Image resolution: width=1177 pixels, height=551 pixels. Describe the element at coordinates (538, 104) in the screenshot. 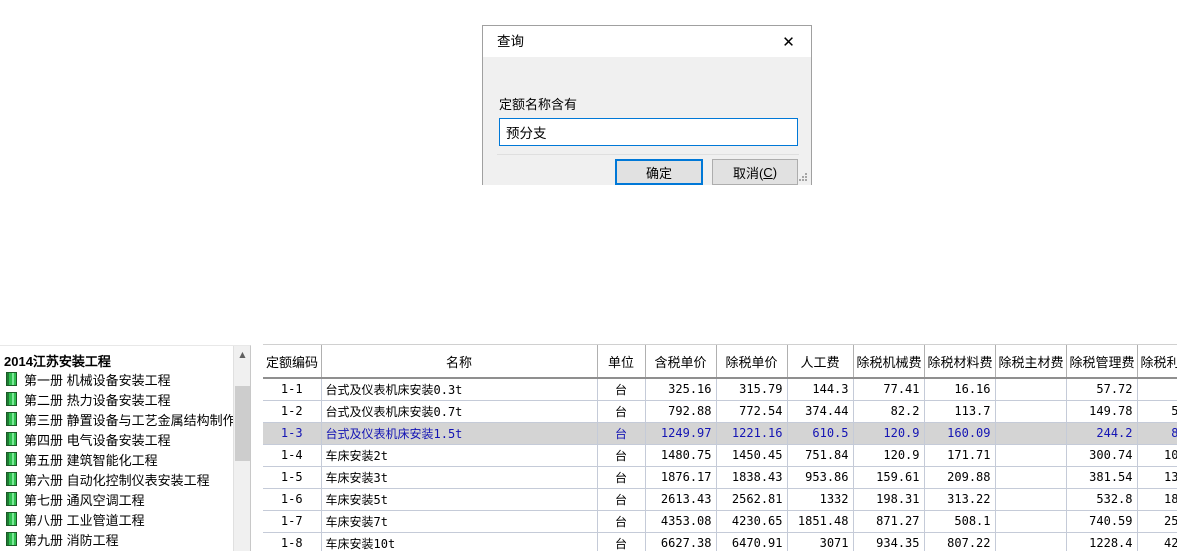

I see `quota-name-label: 定额名称含有` at that location.